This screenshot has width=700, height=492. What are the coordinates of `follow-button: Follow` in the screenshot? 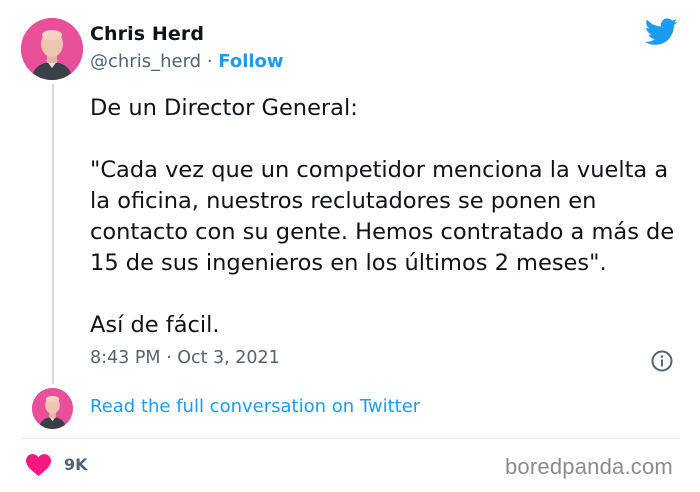 It's located at (250, 61).